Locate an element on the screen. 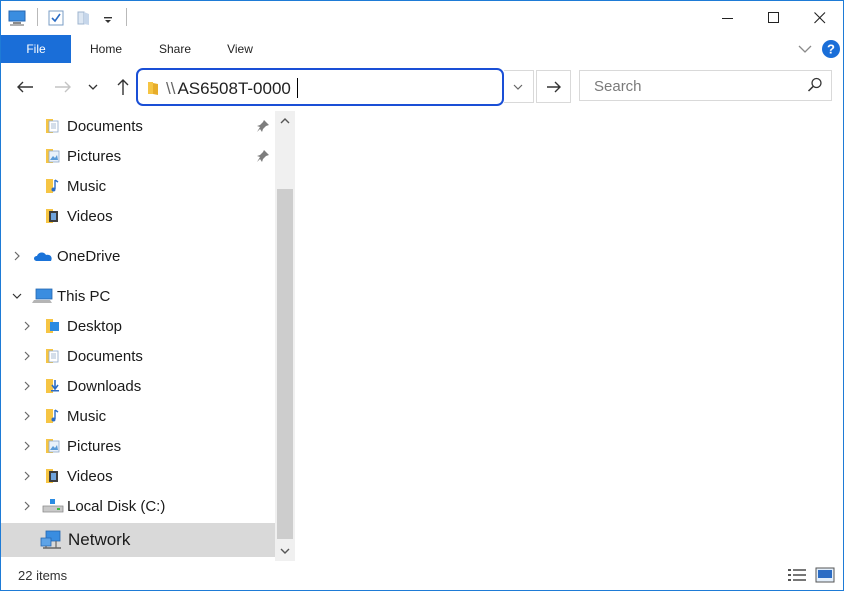 This screenshot has width=844, height=591. quick-access-separator is located at coordinates (37, 17).